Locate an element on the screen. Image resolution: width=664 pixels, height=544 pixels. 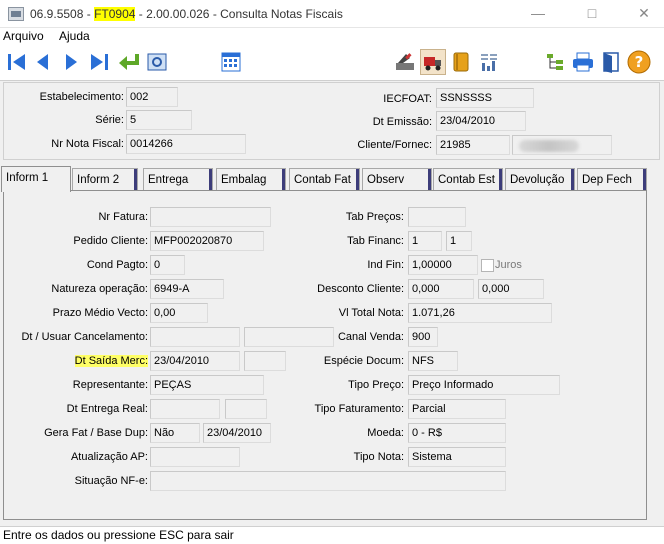
pedido-cliente-label: Pedido Cliente: is located at coordinates (110, 241).